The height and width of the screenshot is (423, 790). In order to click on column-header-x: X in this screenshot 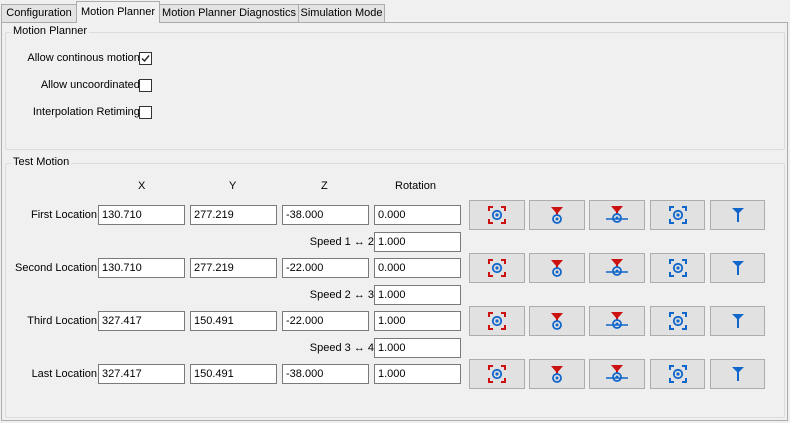, I will do `click(142, 186)`.